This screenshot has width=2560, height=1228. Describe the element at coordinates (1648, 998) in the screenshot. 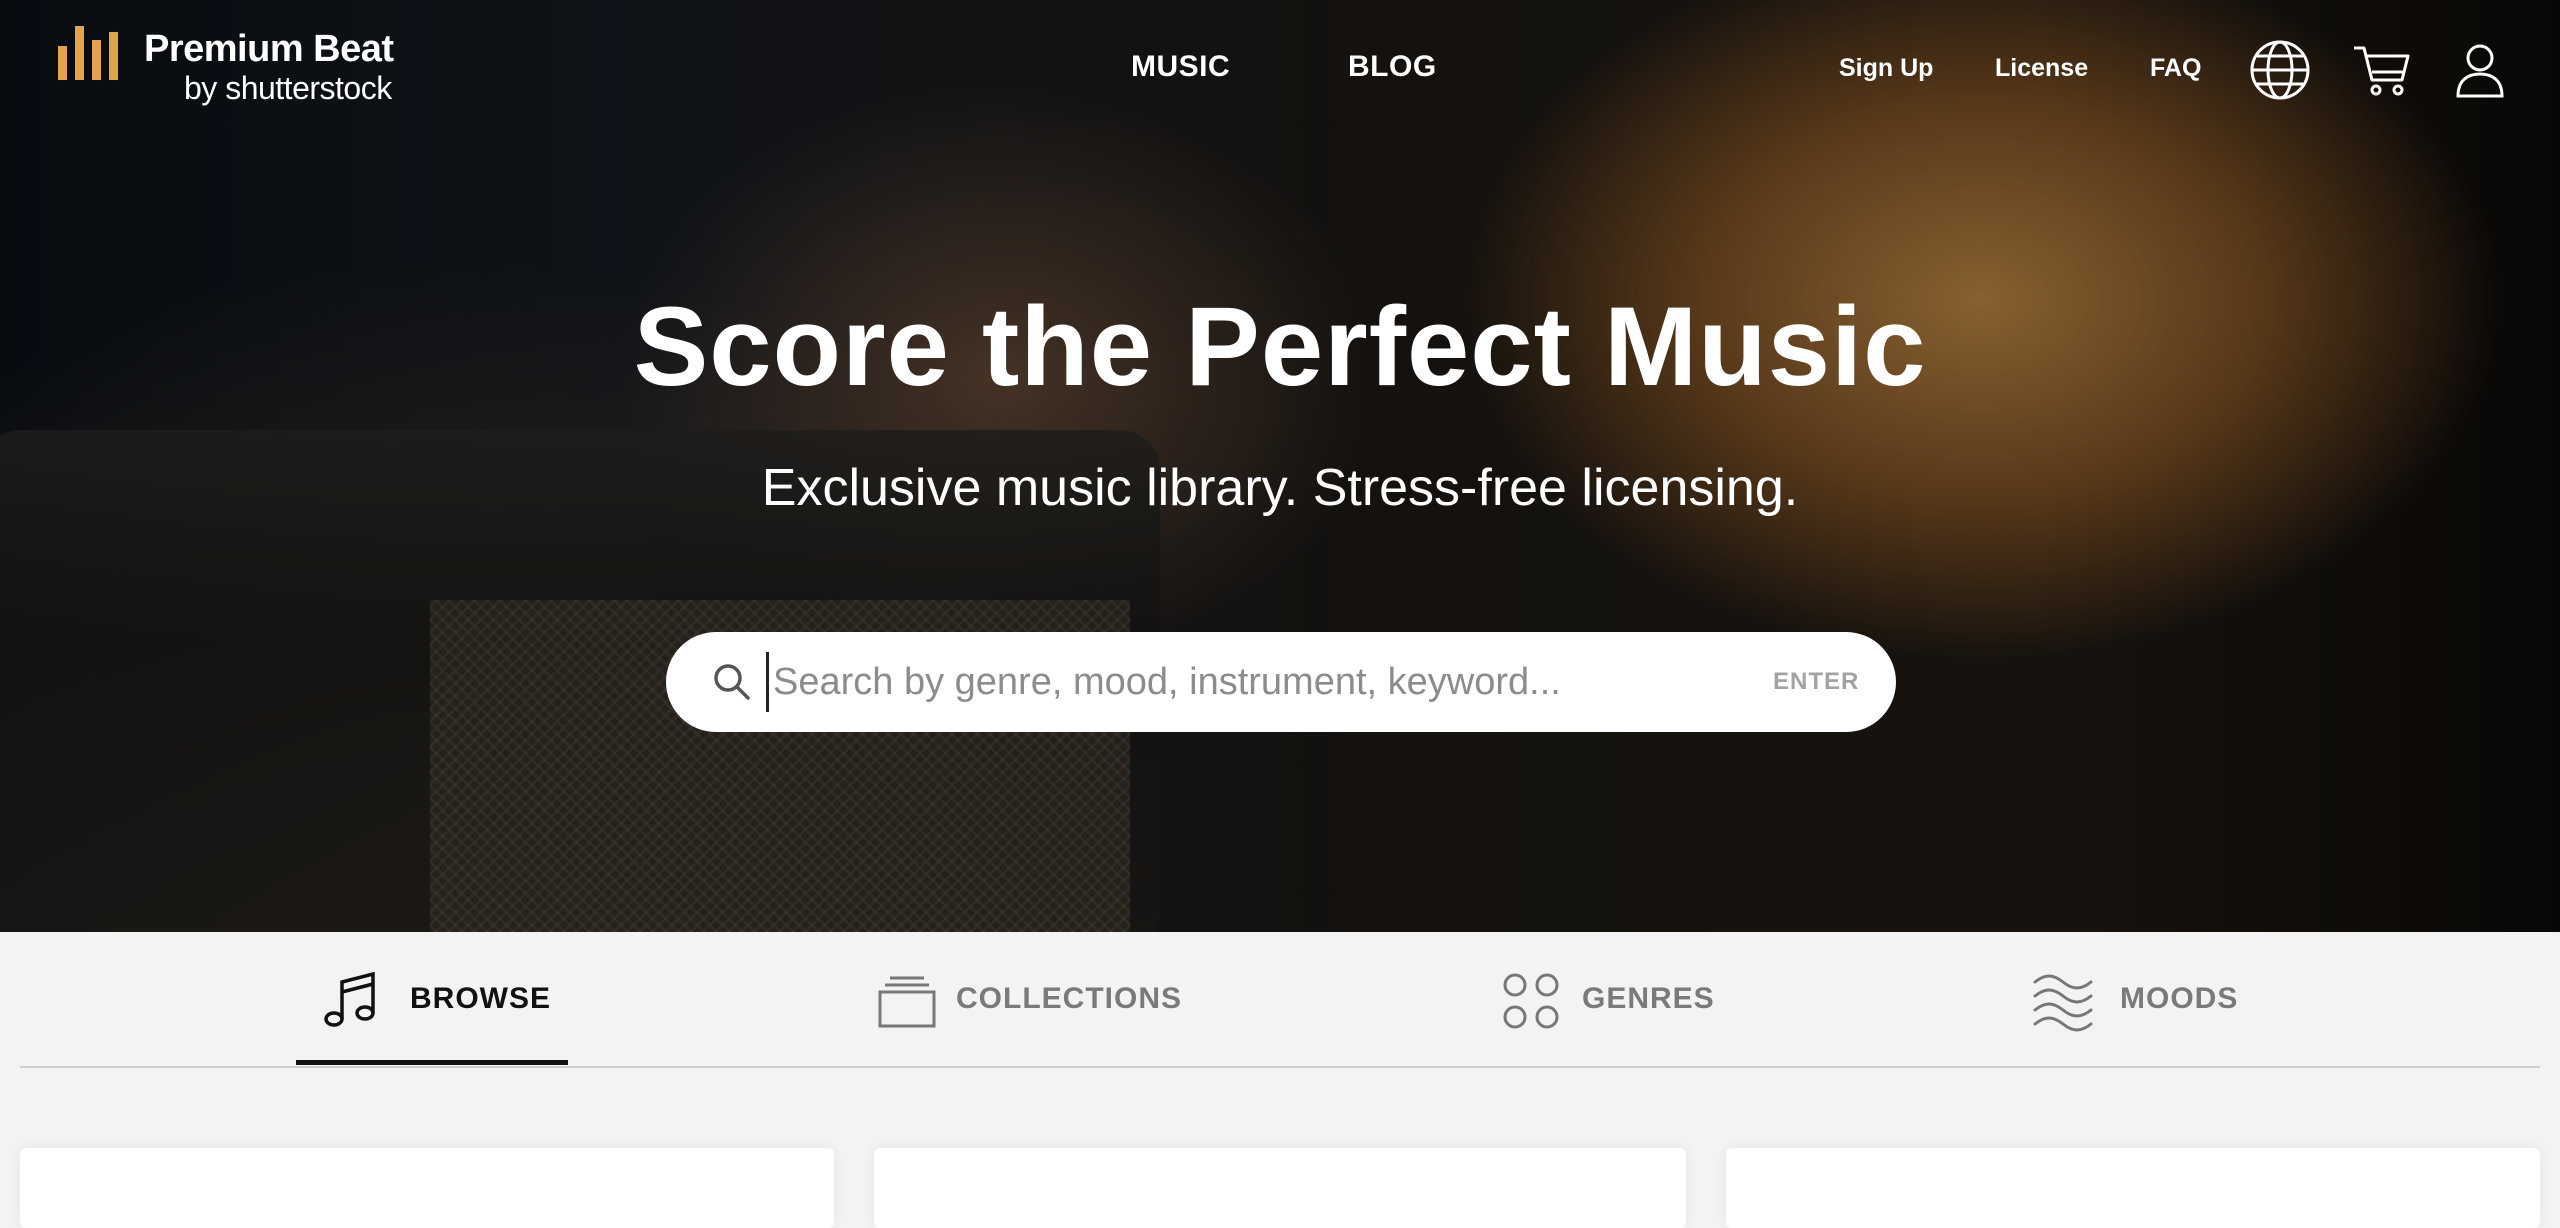

I see `tab-genres-label: GENRES` at that location.